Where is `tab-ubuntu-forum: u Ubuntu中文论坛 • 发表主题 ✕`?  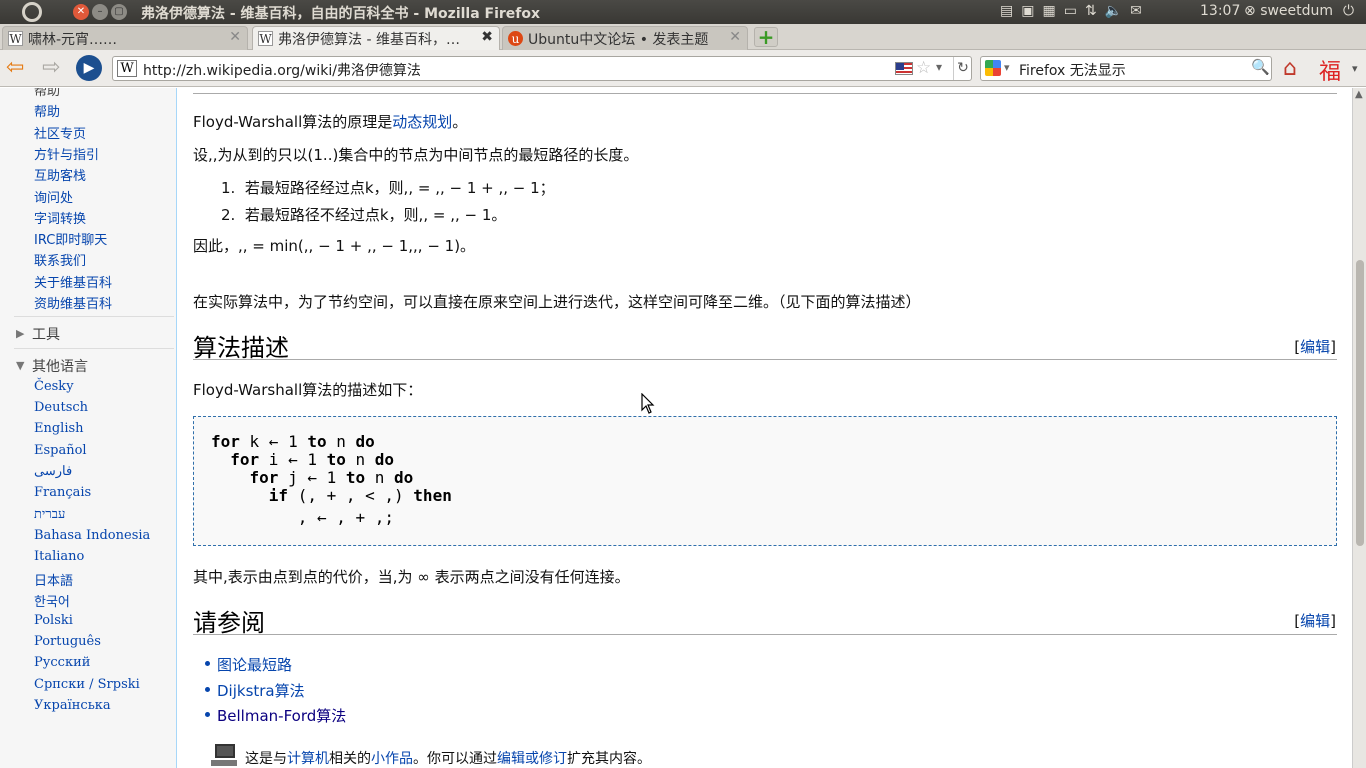 tab-ubuntu-forum: u Ubuntu中文论坛 • 发表主题 ✕ is located at coordinates (625, 38).